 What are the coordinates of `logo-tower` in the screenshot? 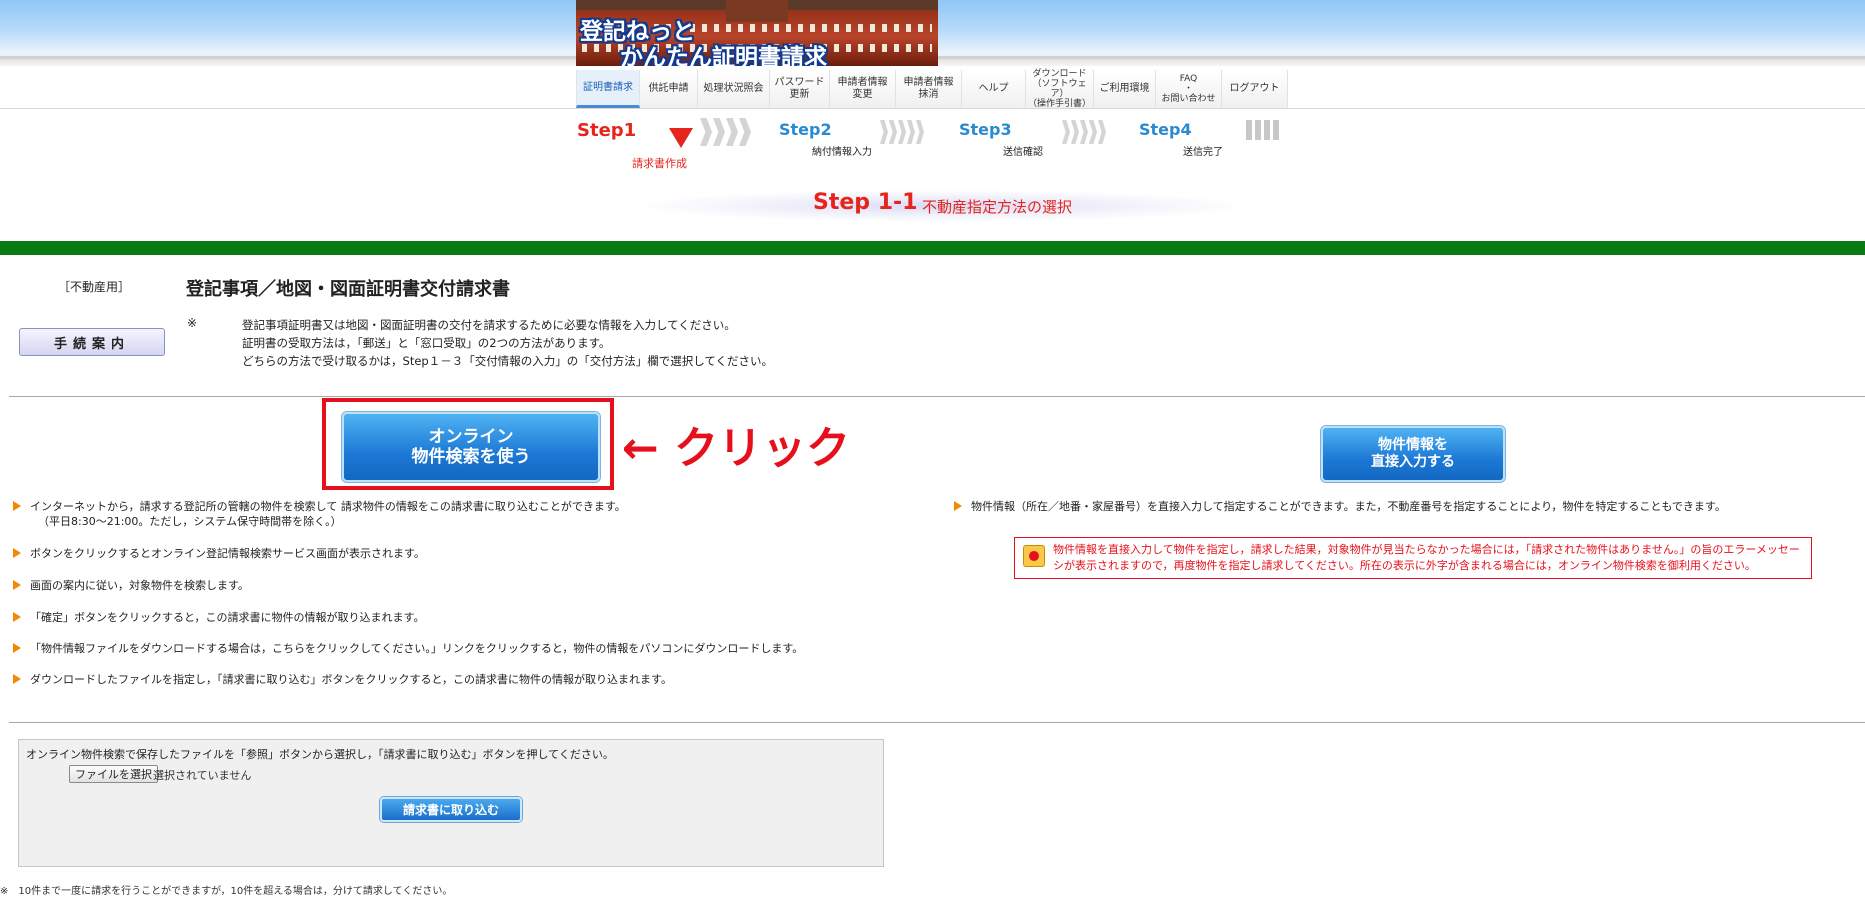 It's located at (757, 11).